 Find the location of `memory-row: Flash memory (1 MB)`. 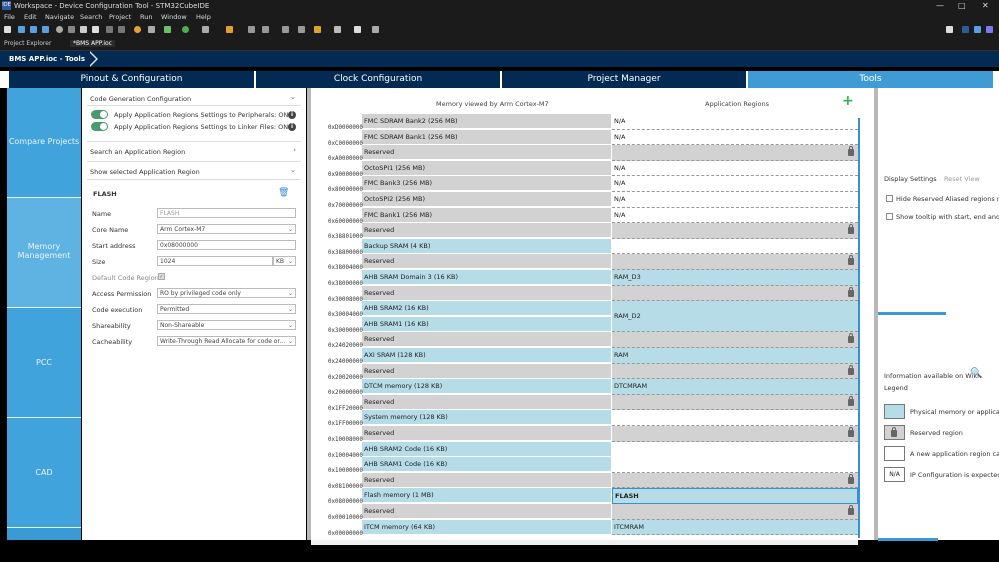

memory-row: Flash memory (1 MB) is located at coordinates (486, 496).